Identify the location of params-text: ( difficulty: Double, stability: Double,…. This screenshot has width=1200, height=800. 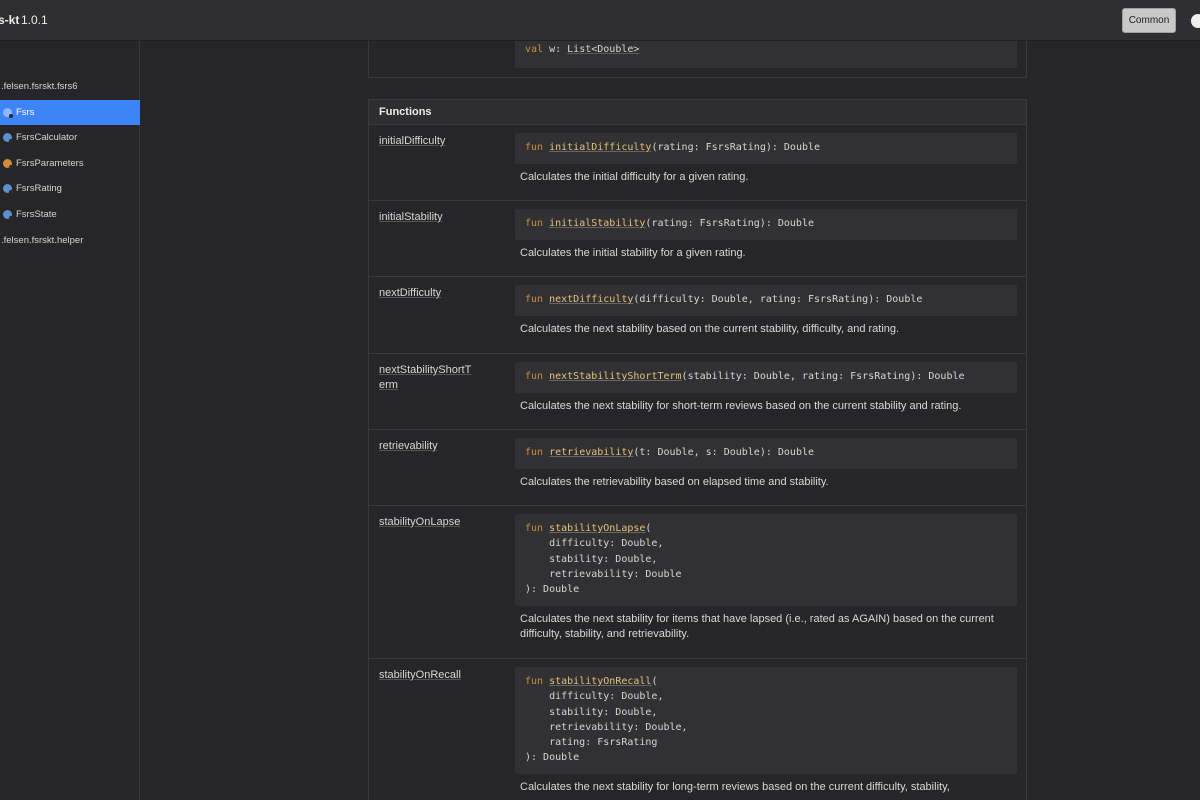
(606, 720).